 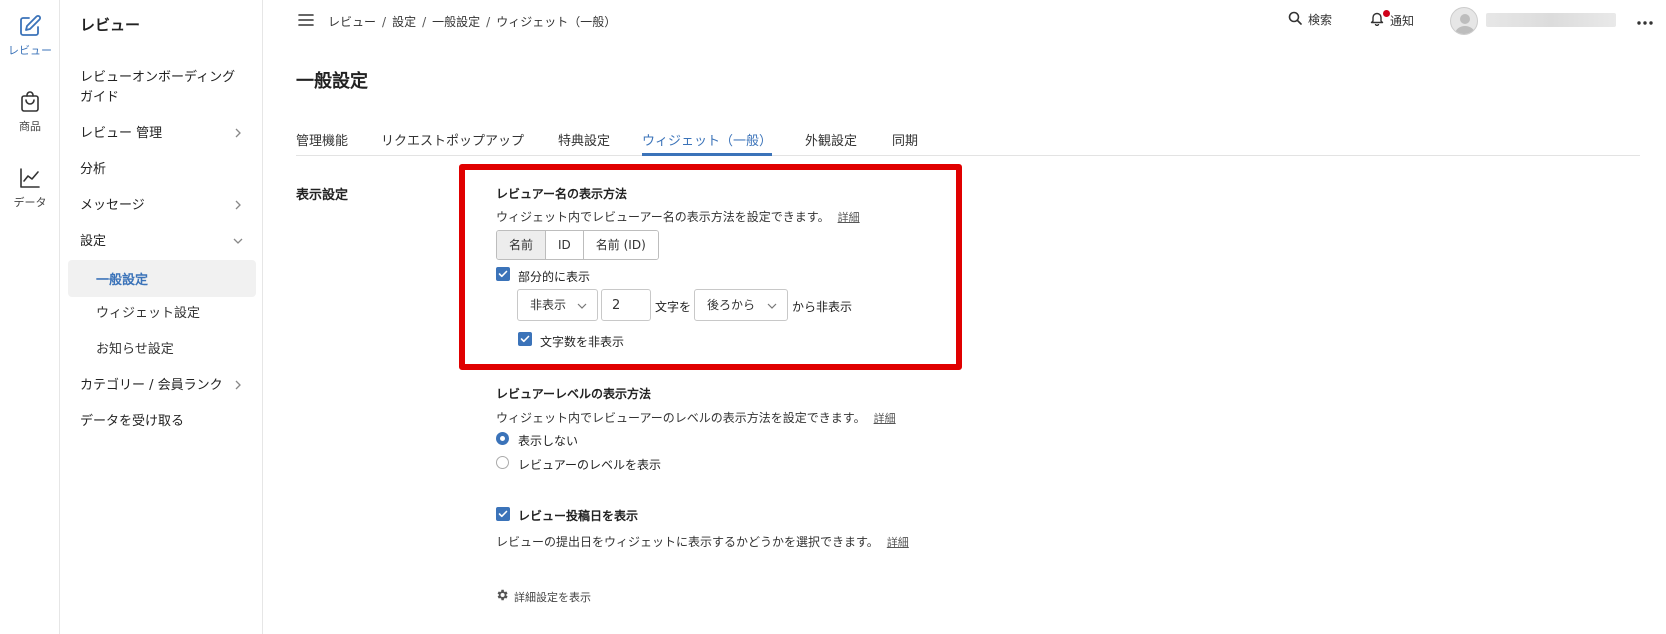 What do you see at coordinates (151, 385) in the screenshot?
I see `sidebar-item-label: カテゴリー / 会員ランク` at bounding box center [151, 385].